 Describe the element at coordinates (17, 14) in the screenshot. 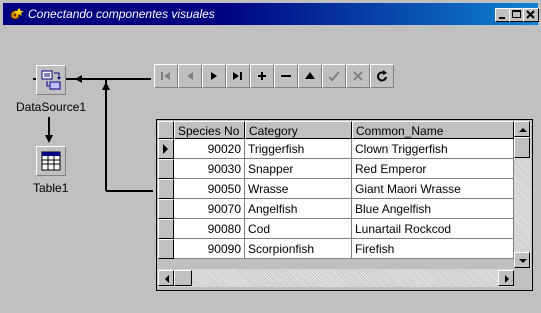

I see `app-icon` at that location.